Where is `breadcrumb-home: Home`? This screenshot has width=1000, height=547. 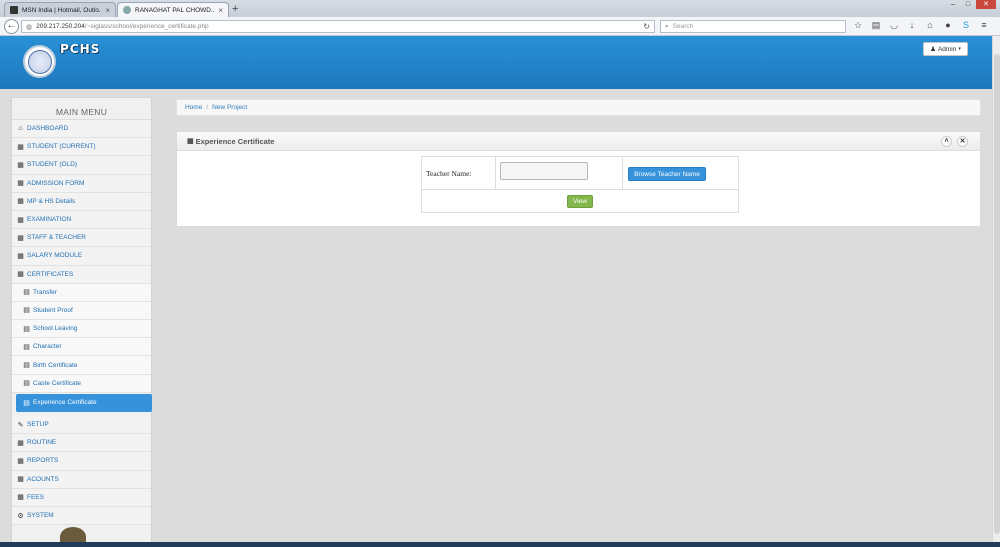
breadcrumb-home: Home is located at coordinates (193, 107).